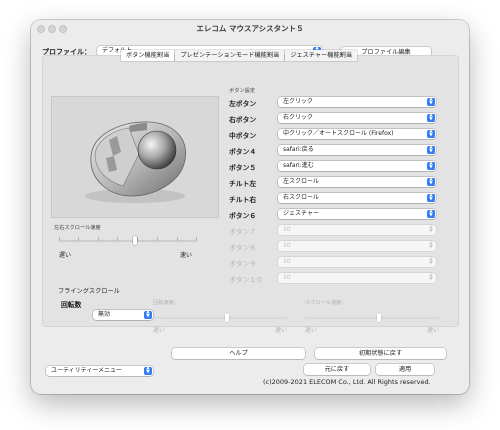  Describe the element at coordinates (357, 166) in the screenshot. I see `button-function-select: safari:進む ▲ ▼` at that location.